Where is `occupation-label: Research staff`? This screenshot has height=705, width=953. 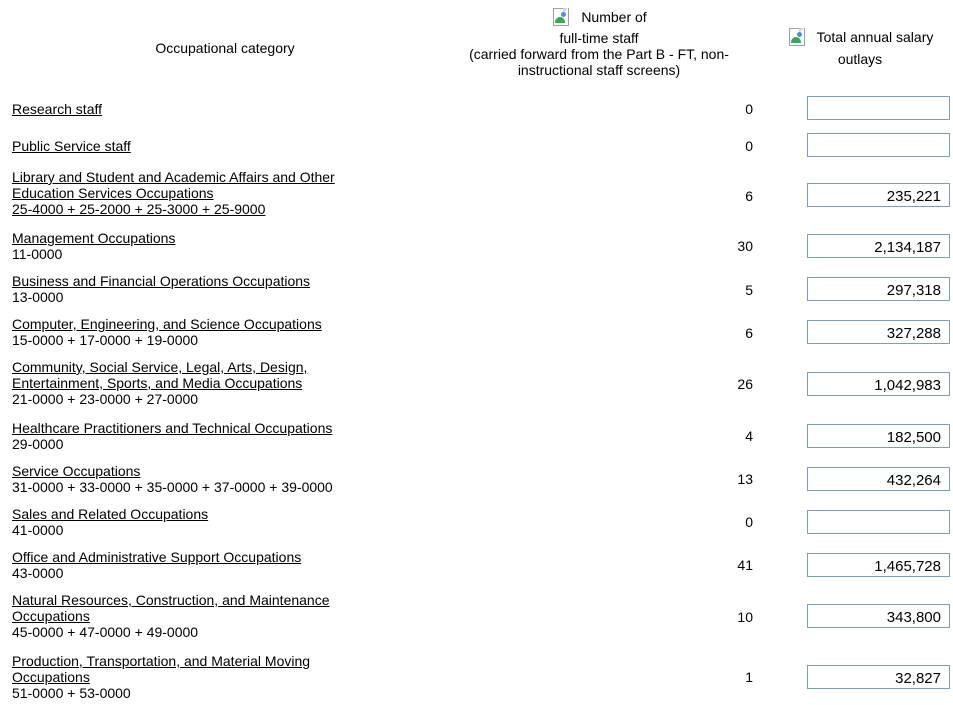
occupation-label: Research staff is located at coordinates (222, 109).